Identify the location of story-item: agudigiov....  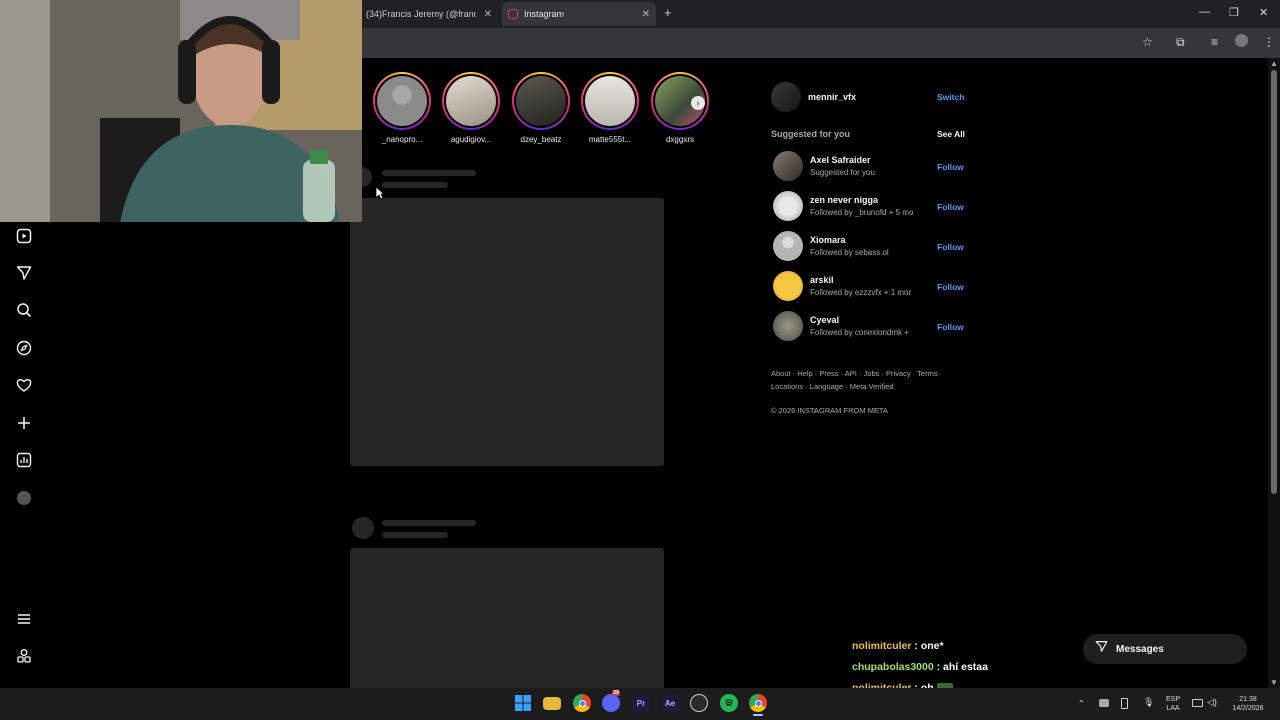
(471, 108).